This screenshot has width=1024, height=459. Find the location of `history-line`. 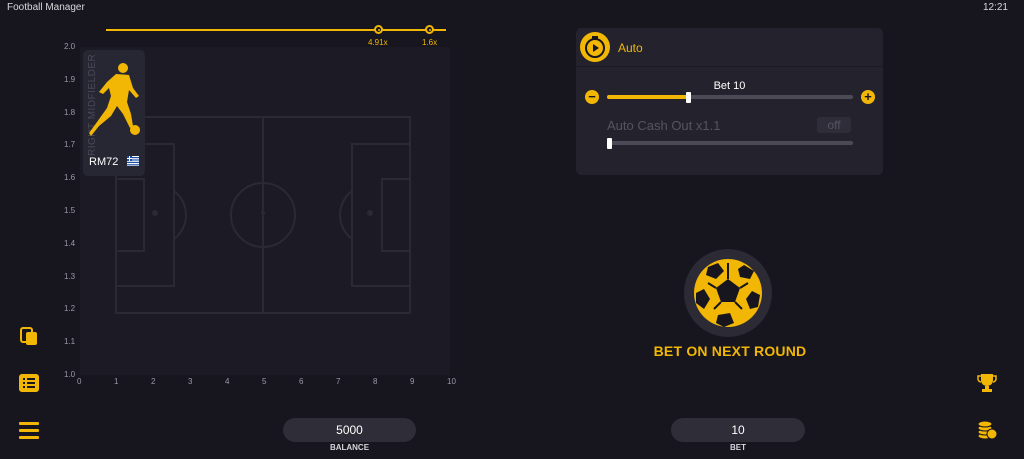

history-line is located at coordinates (276, 30).